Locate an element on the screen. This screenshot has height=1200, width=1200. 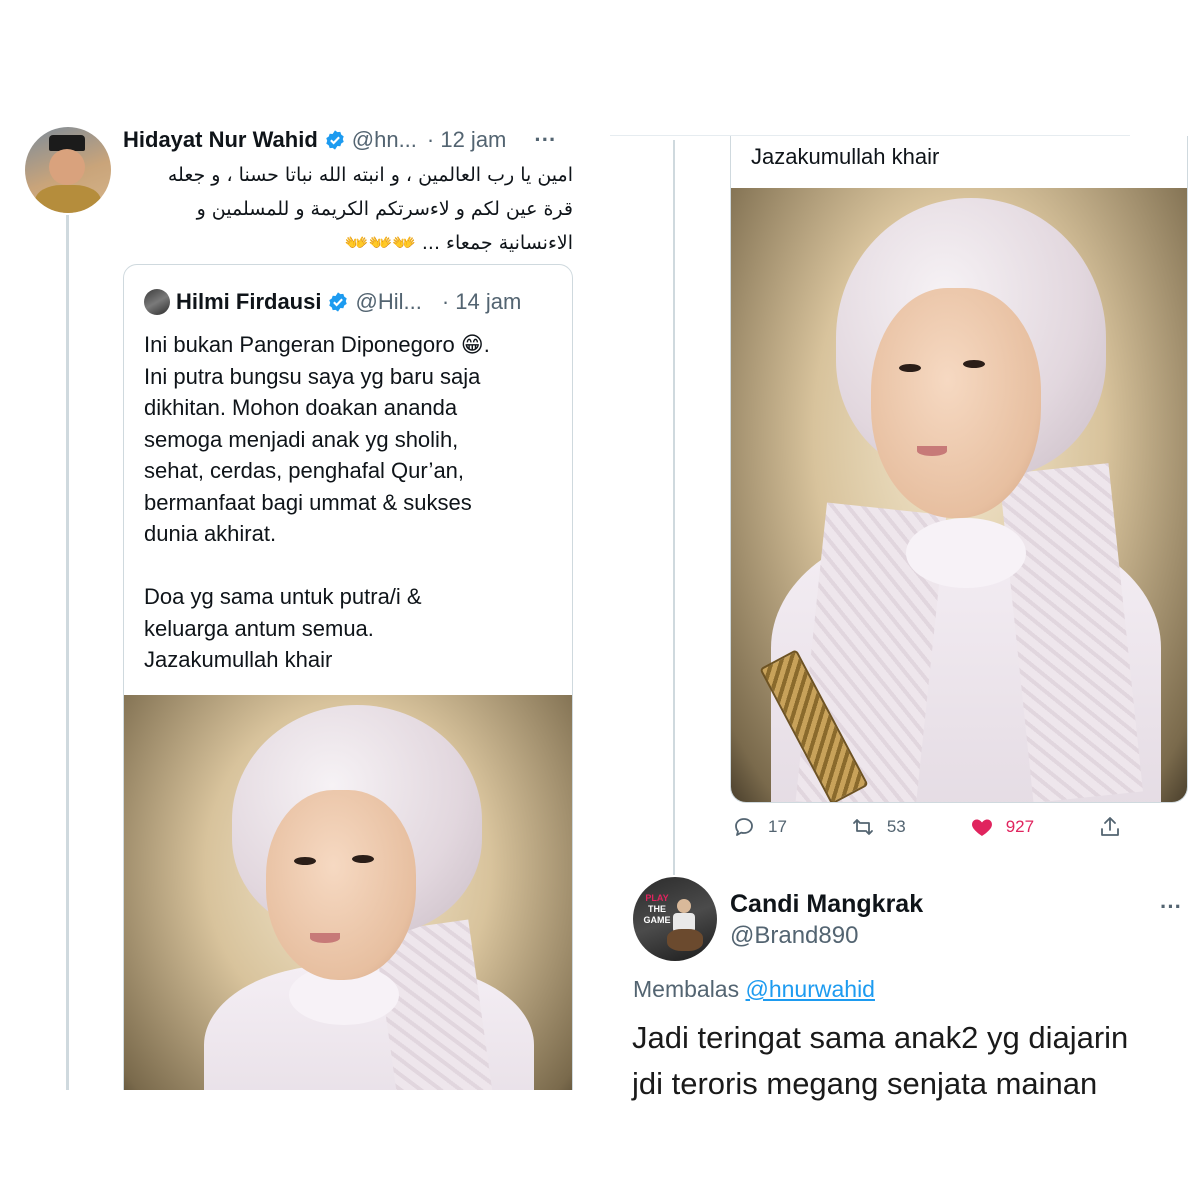
avatar-candi: PLAY THE GAME is located at coordinates (675, 919).